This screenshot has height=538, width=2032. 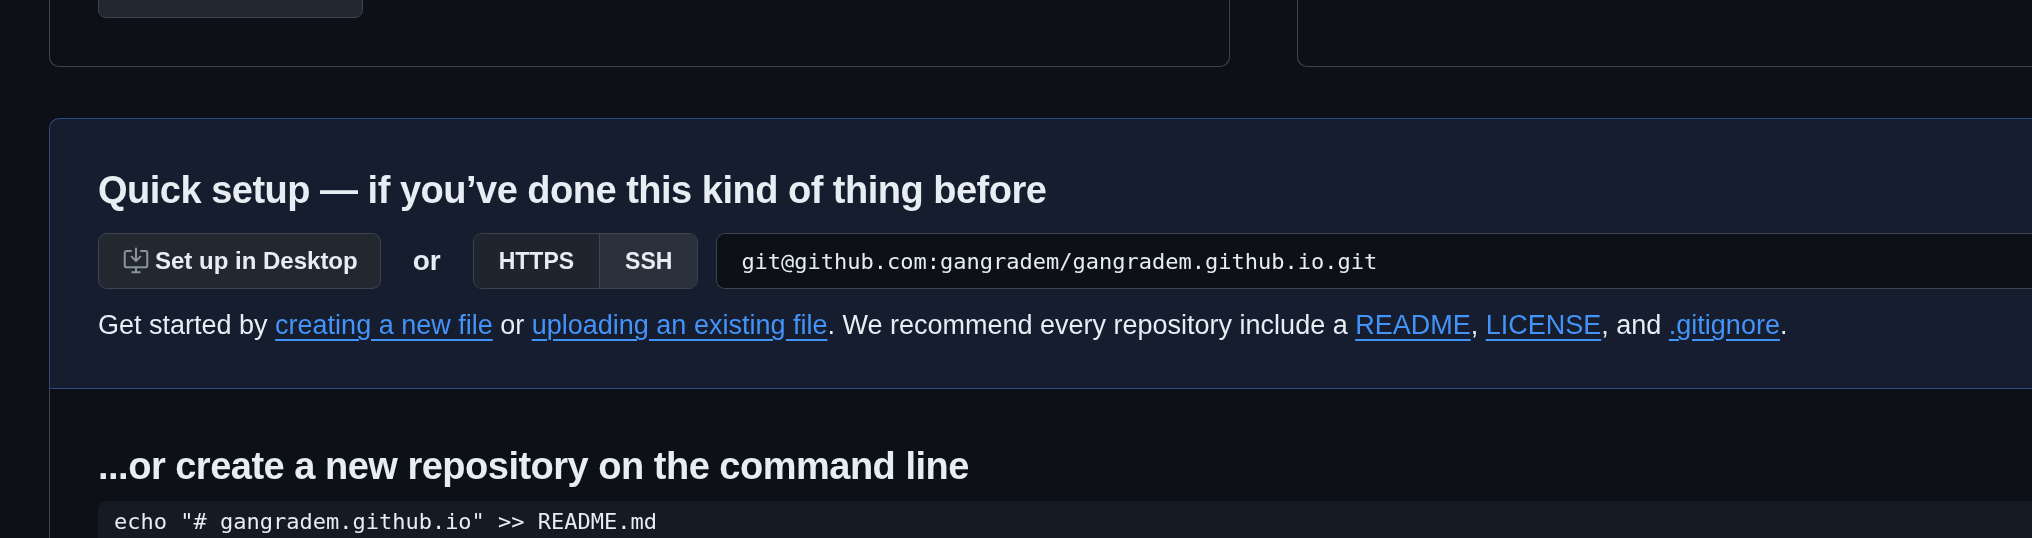 What do you see at coordinates (536, 261) in the screenshot?
I see `protocol-tab: HTTPS` at bounding box center [536, 261].